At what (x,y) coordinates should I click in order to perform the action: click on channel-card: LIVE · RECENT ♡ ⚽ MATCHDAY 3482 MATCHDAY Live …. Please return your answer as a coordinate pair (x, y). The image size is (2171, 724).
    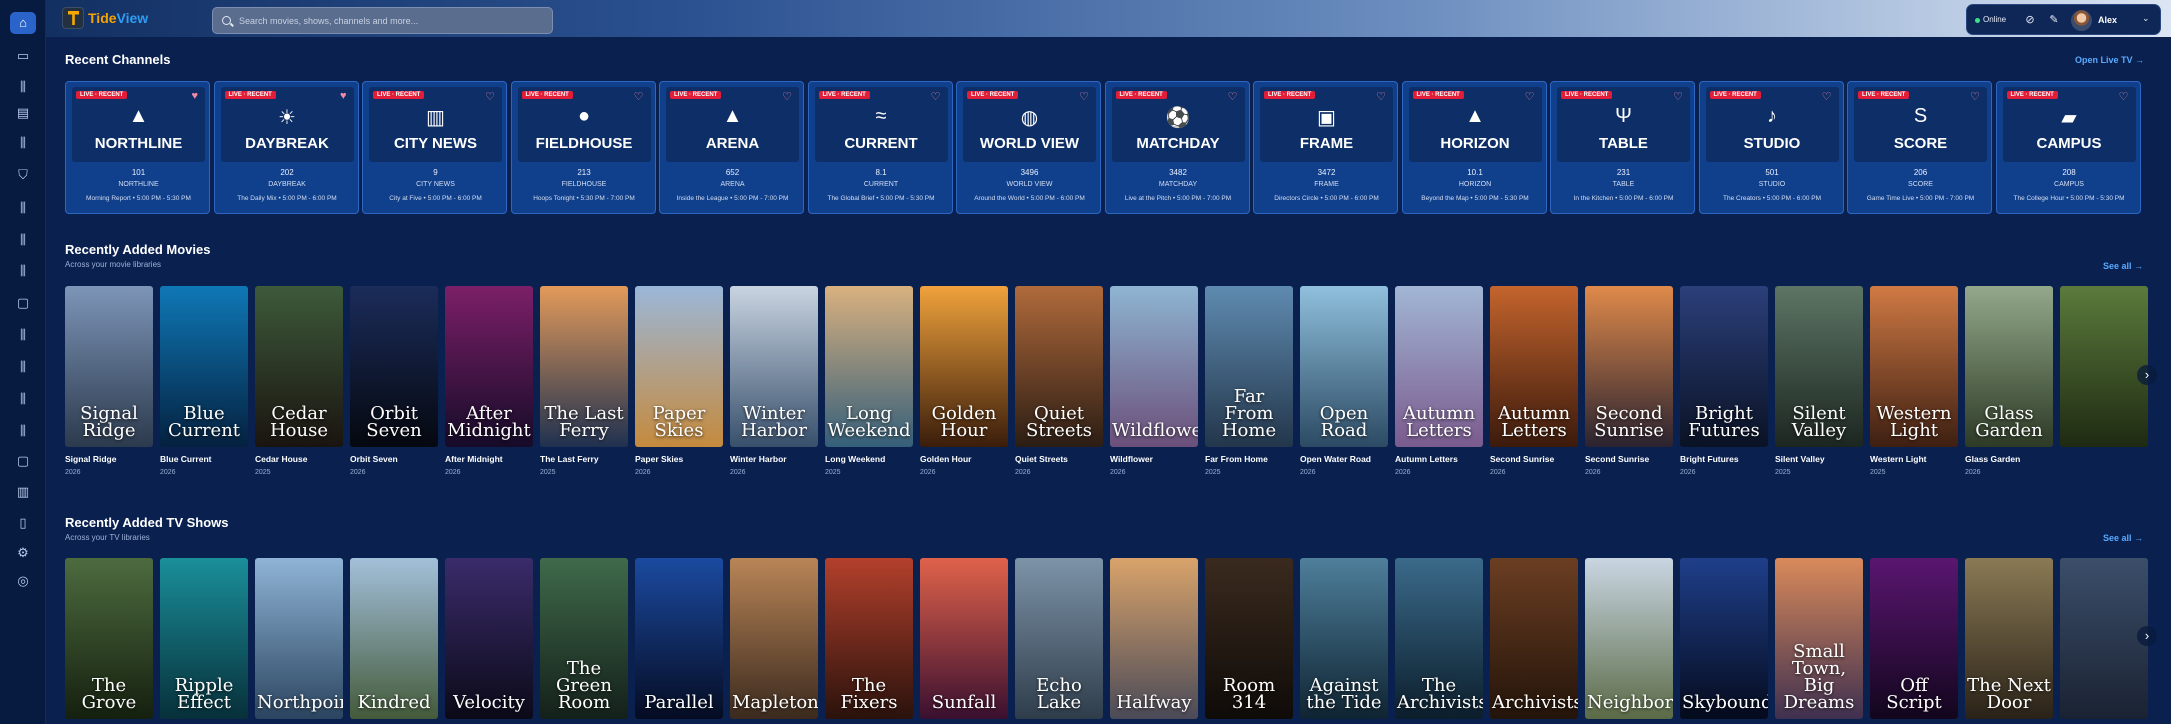
    Looking at the image, I should click on (1177, 147).